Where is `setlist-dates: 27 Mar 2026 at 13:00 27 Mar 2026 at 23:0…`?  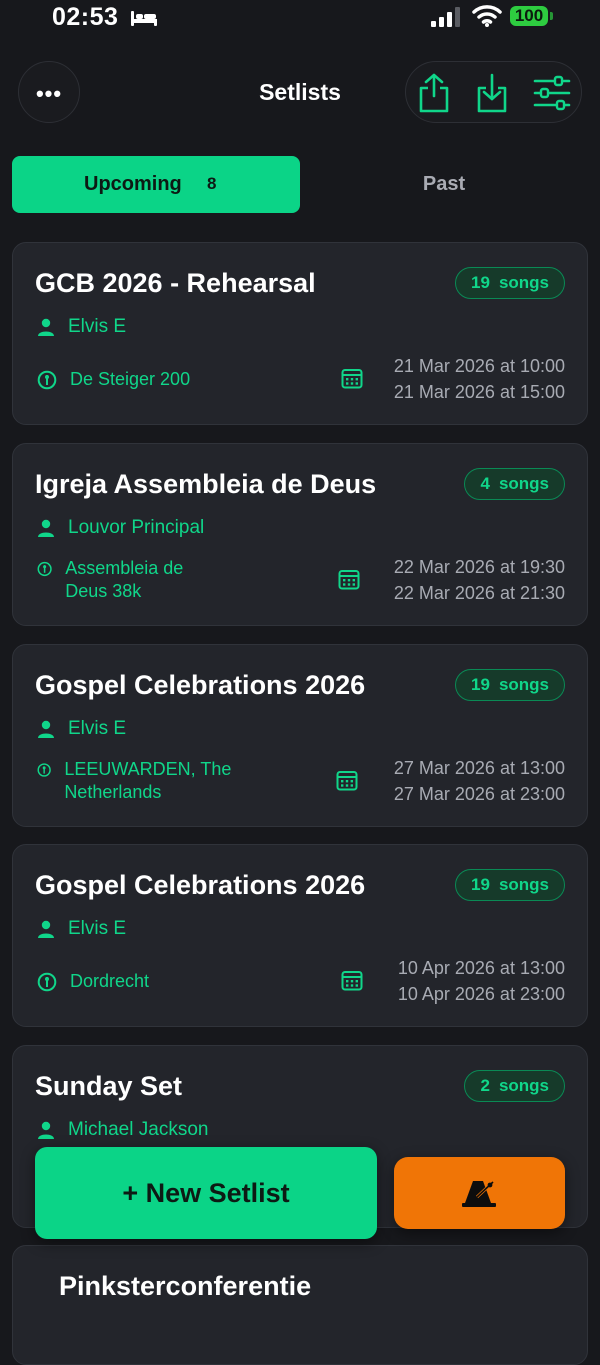
setlist-dates: 27 Mar 2026 at 13:00 27 Mar 2026 at 23:0… is located at coordinates (479, 781).